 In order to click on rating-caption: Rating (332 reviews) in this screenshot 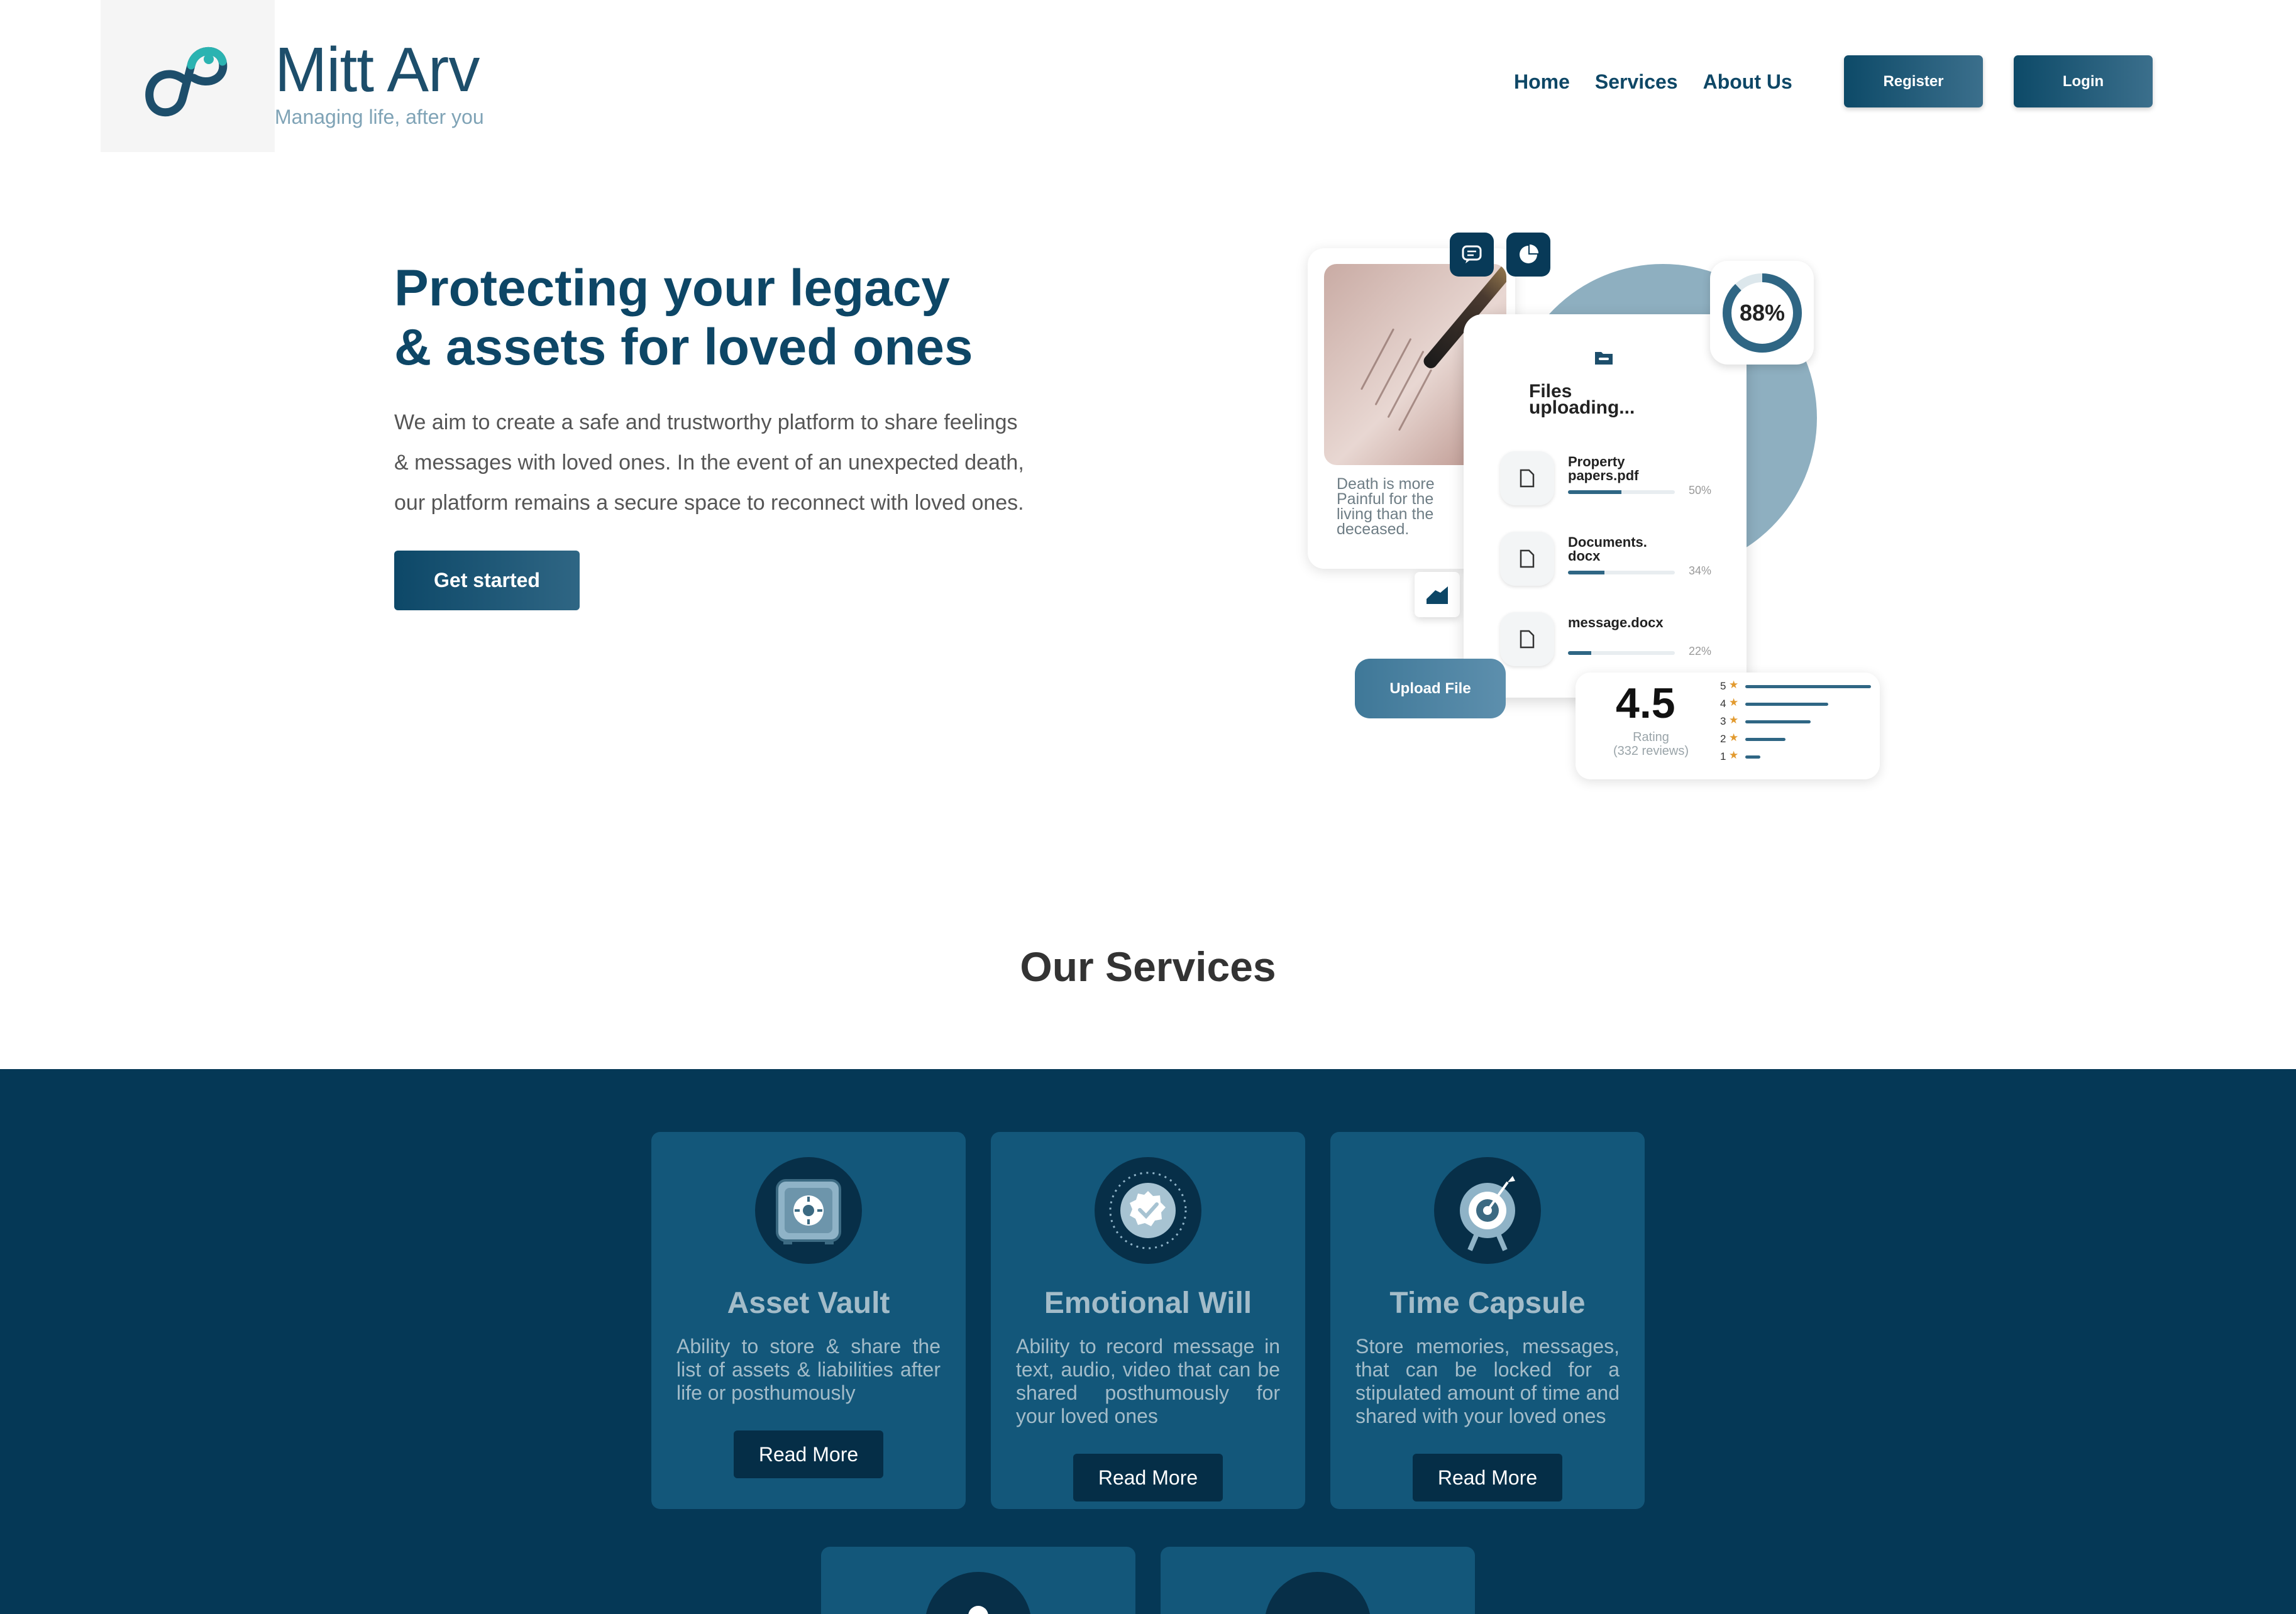, I will do `click(1651, 744)`.